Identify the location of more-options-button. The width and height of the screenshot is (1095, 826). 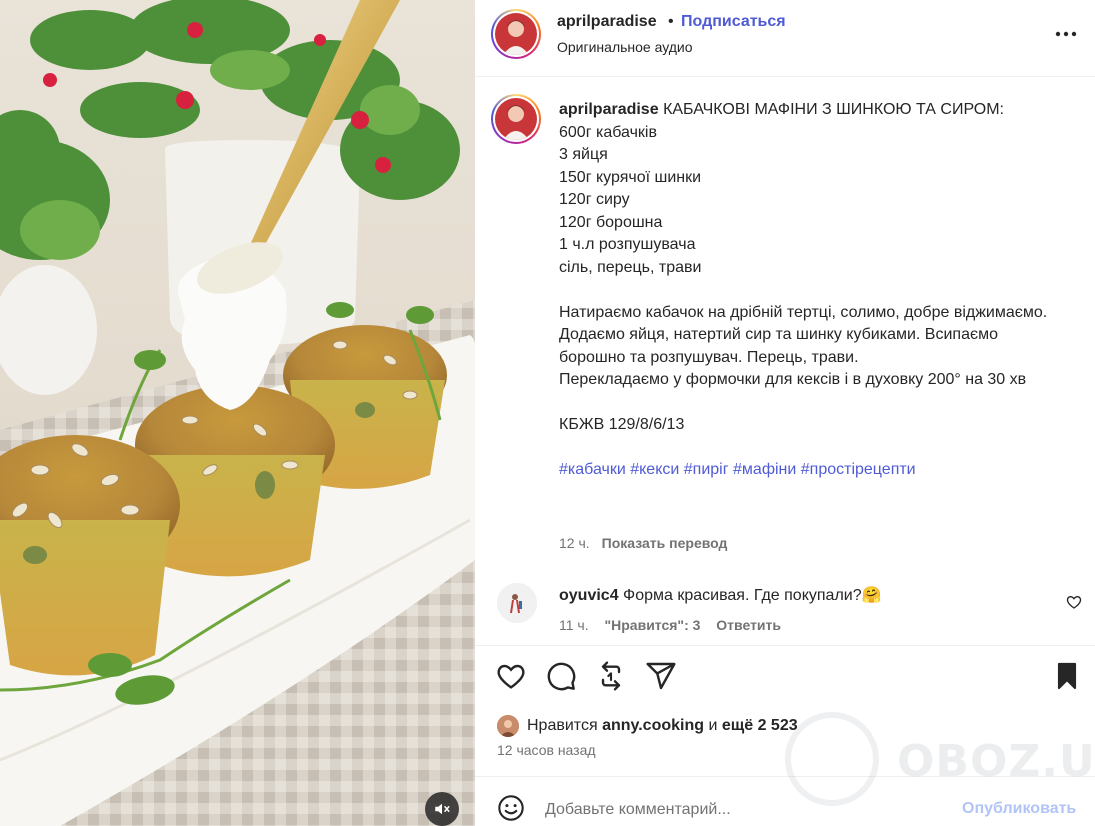
(1066, 34).